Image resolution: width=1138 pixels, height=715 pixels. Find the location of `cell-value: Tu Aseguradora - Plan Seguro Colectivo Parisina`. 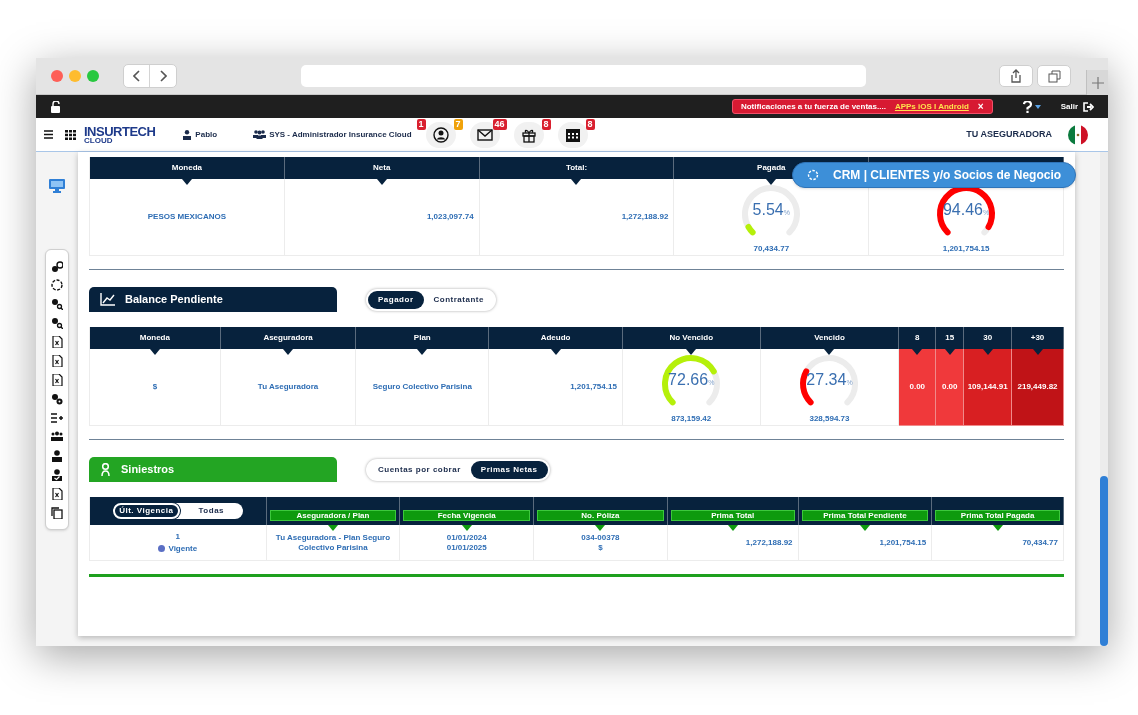

cell-value: Tu Aseguradora - Plan Seguro Colectivo Parisina is located at coordinates (333, 542).